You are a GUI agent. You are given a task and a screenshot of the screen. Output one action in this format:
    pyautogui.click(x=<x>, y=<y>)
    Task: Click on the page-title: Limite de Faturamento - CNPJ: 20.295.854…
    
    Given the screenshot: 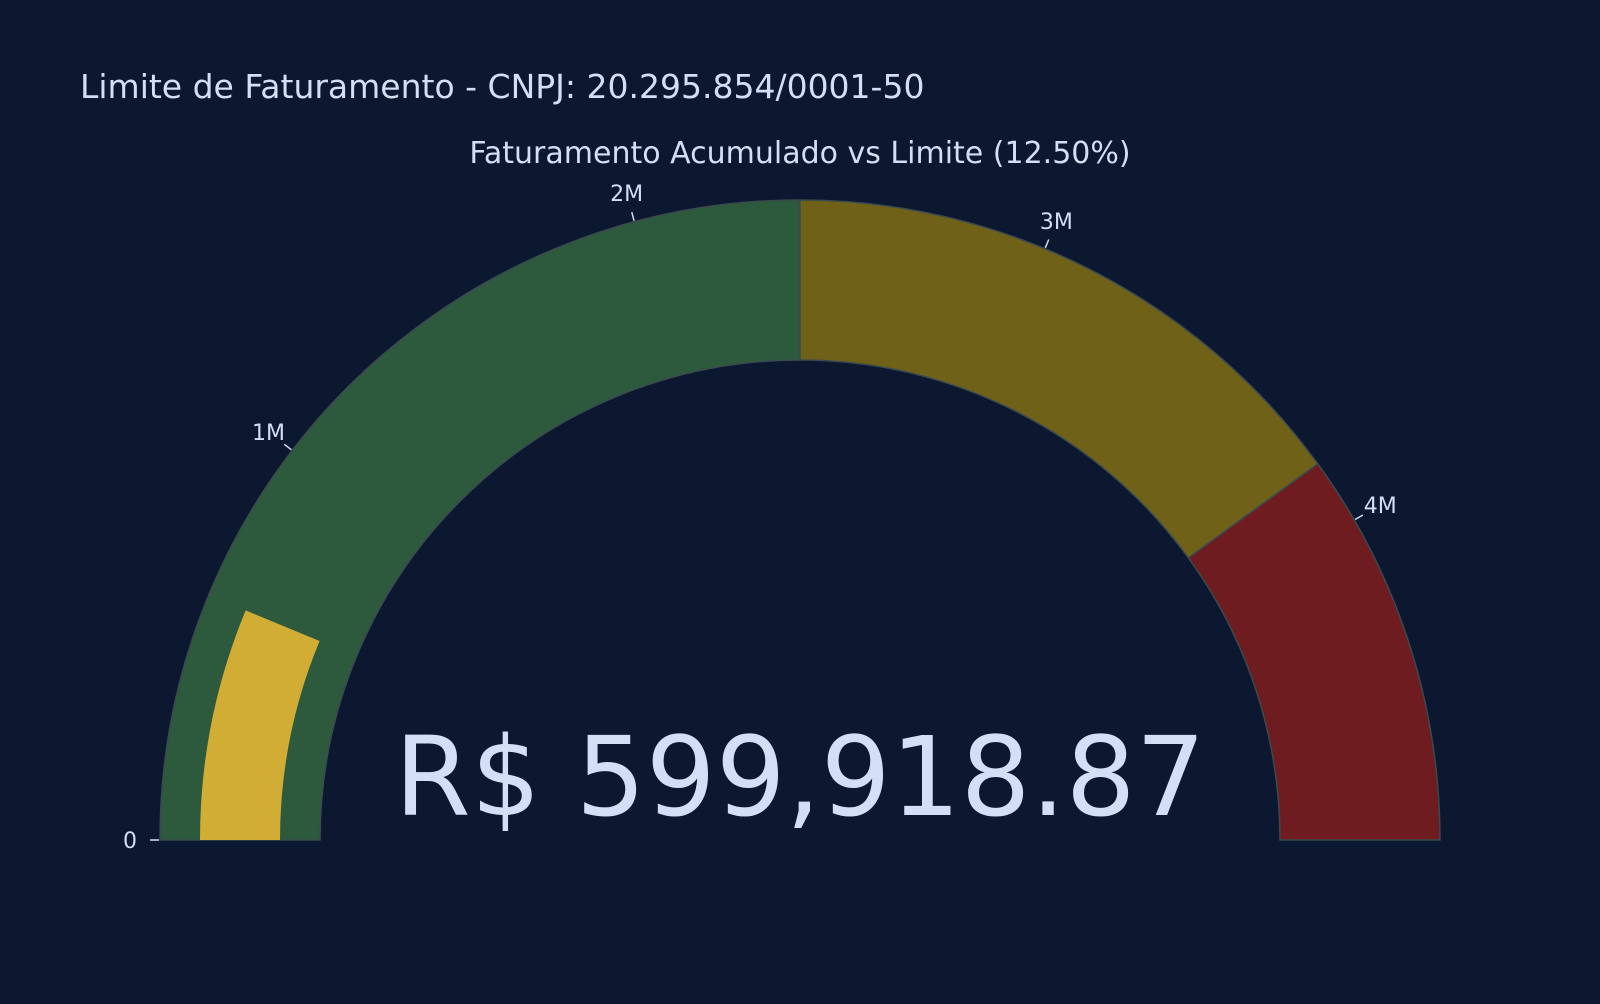 What is the action you would take?
    pyautogui.click(x=502, y=86)
    